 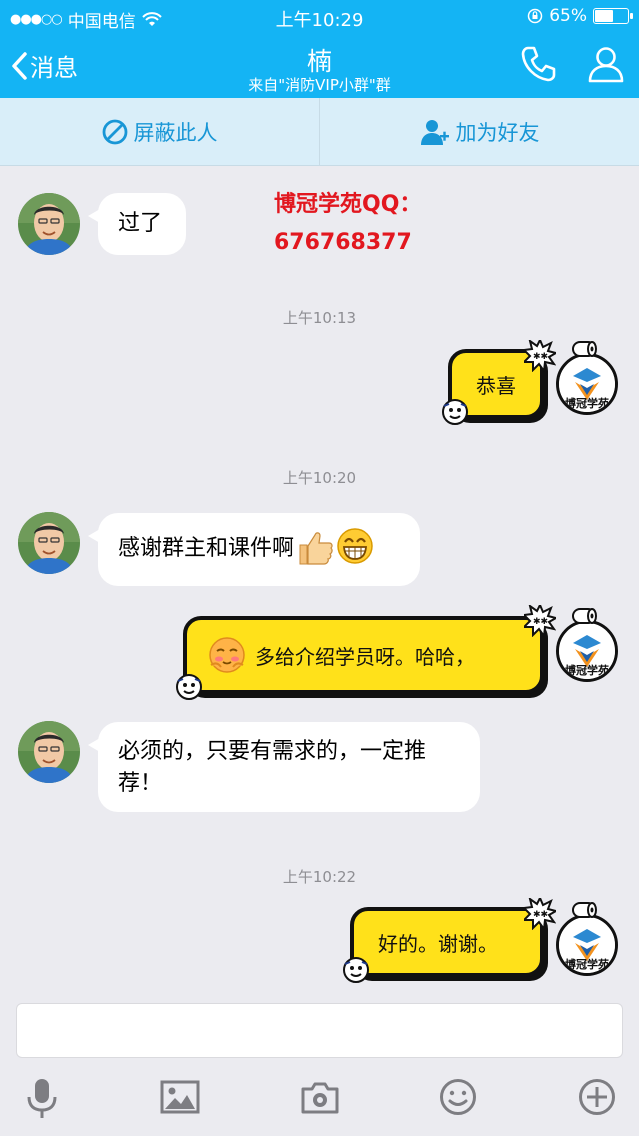 What do you see at coordinates (355, 546) in the screenshot?
I see `grin-emoji-icon` at bounding box center [355, 546].